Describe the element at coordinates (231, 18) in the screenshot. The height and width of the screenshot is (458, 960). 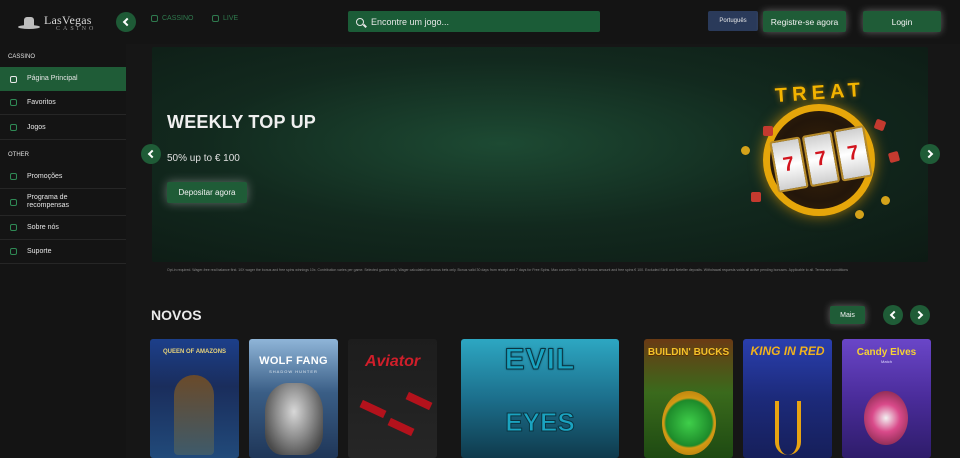
I see `nav-live-label: LIVE` at that location.